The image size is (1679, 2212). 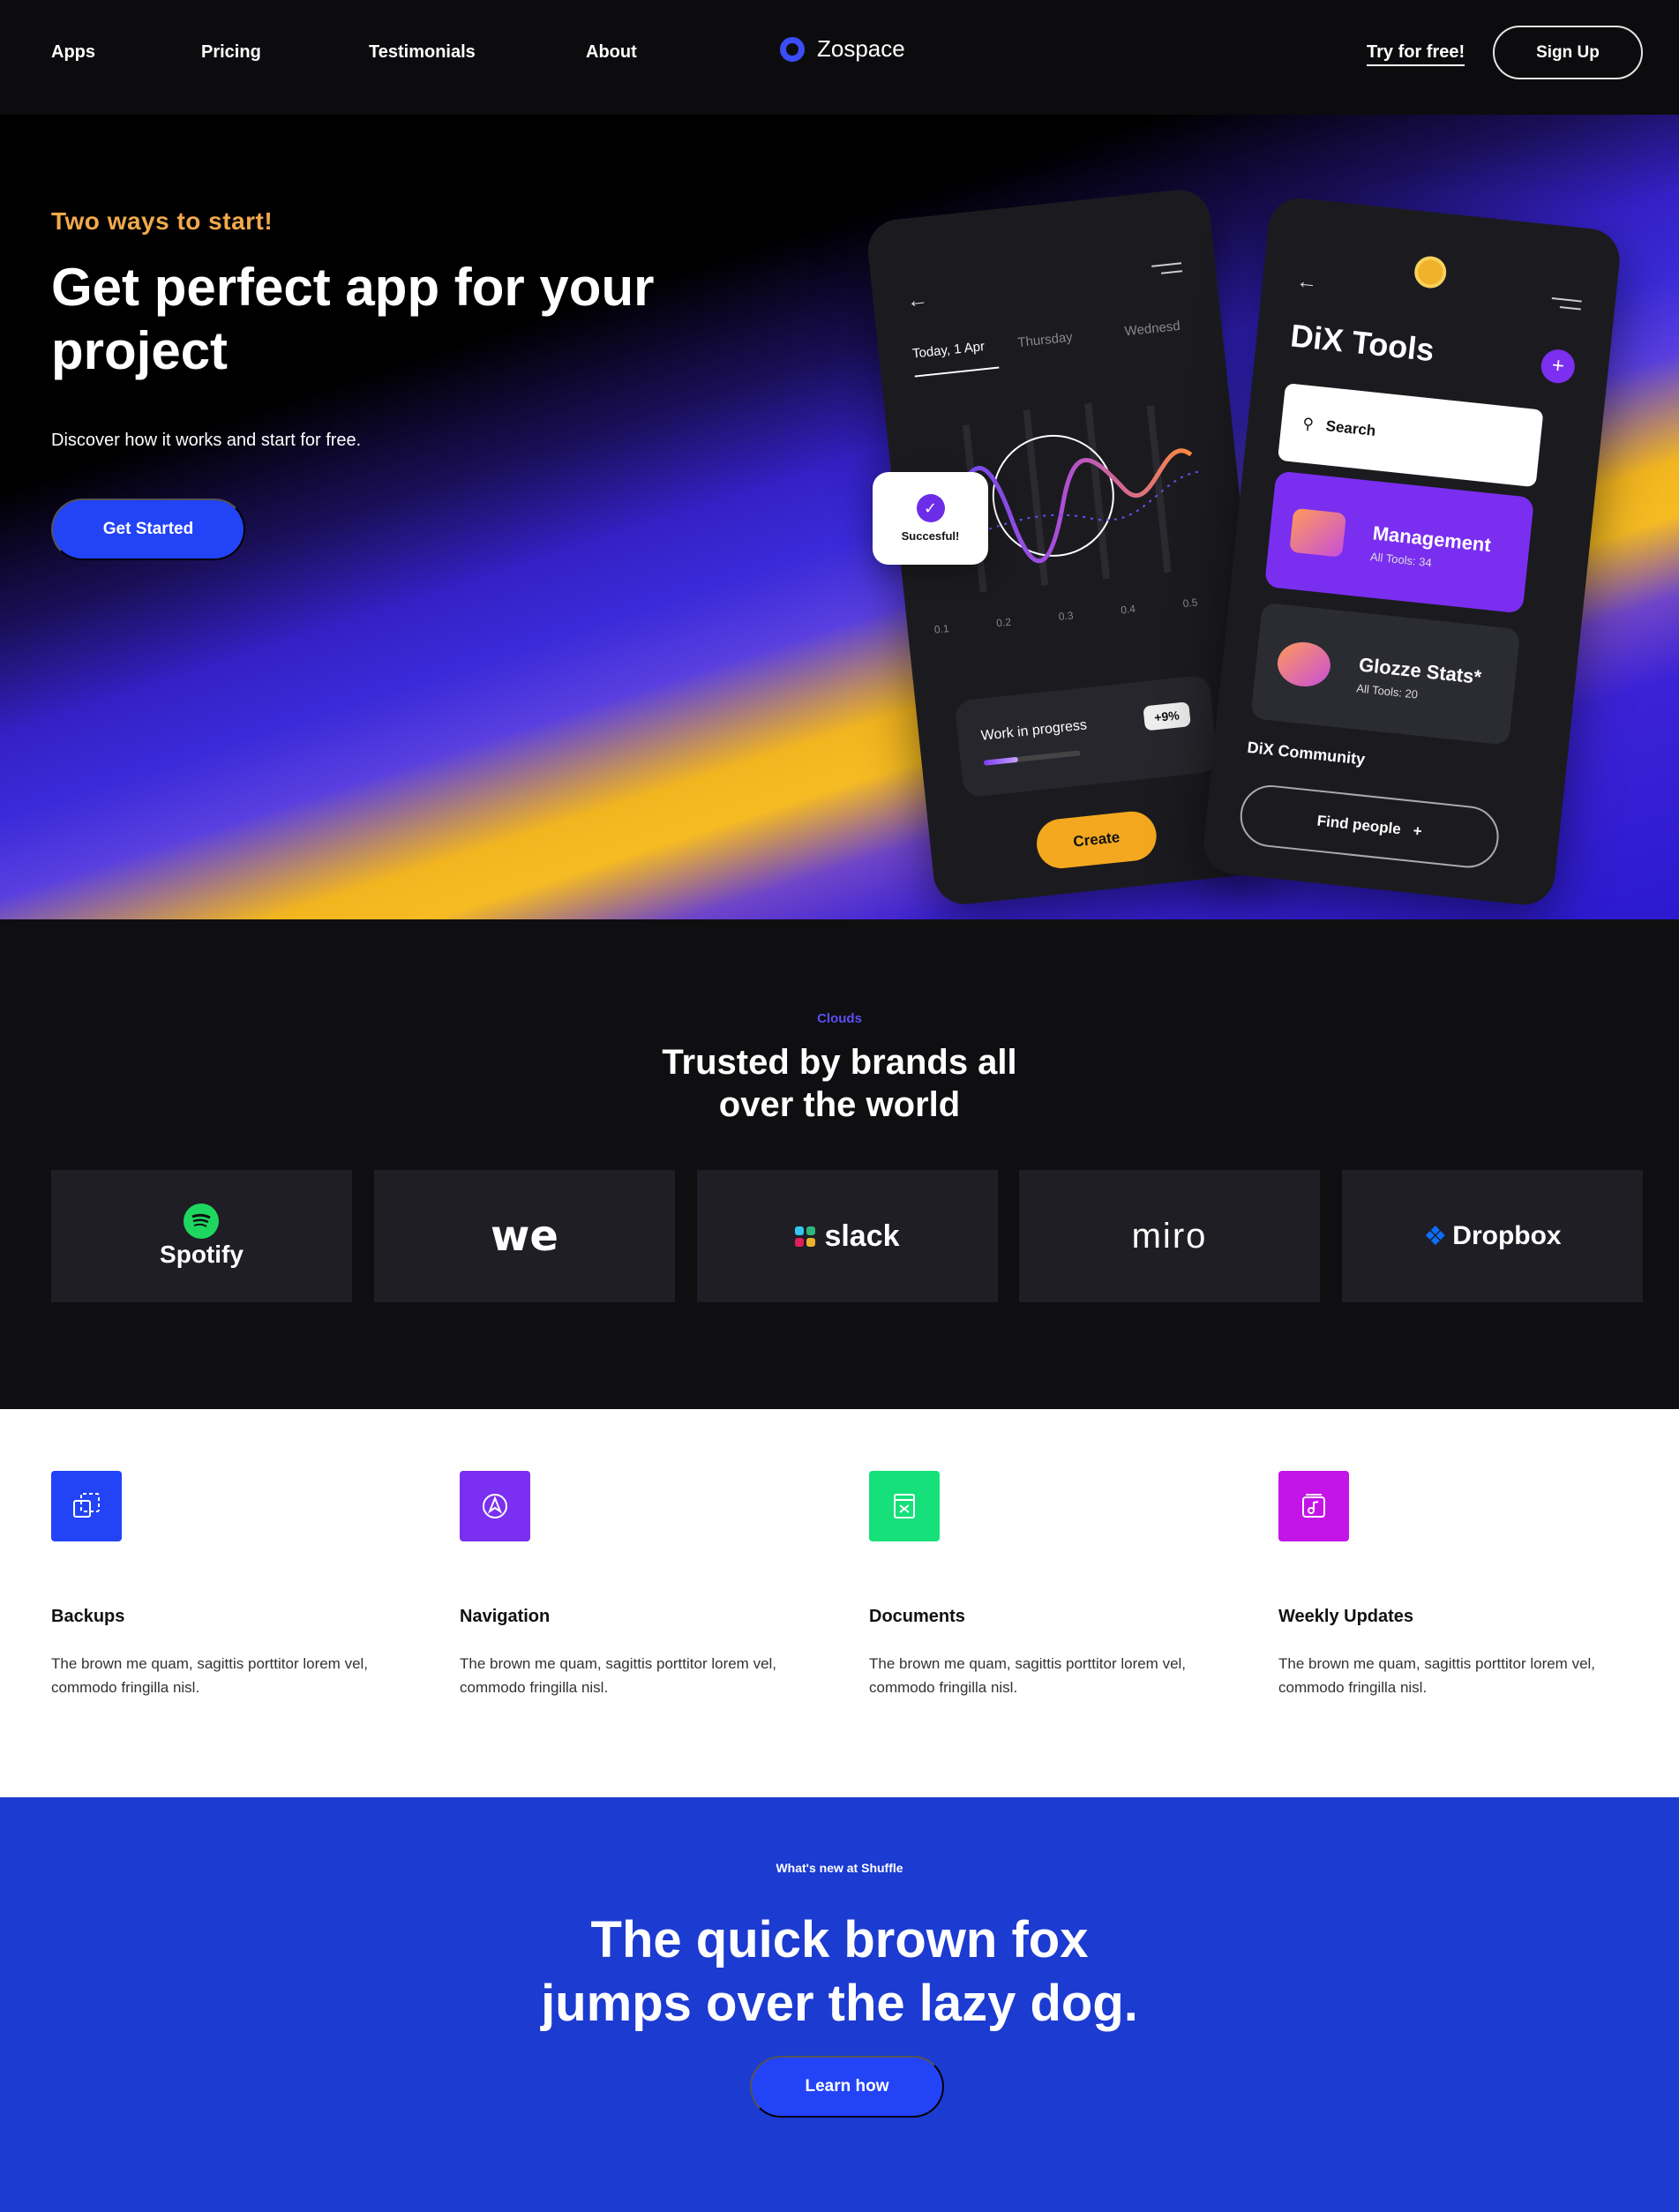 I want to click on nav-link-about: About, so click(x=612, y=52).